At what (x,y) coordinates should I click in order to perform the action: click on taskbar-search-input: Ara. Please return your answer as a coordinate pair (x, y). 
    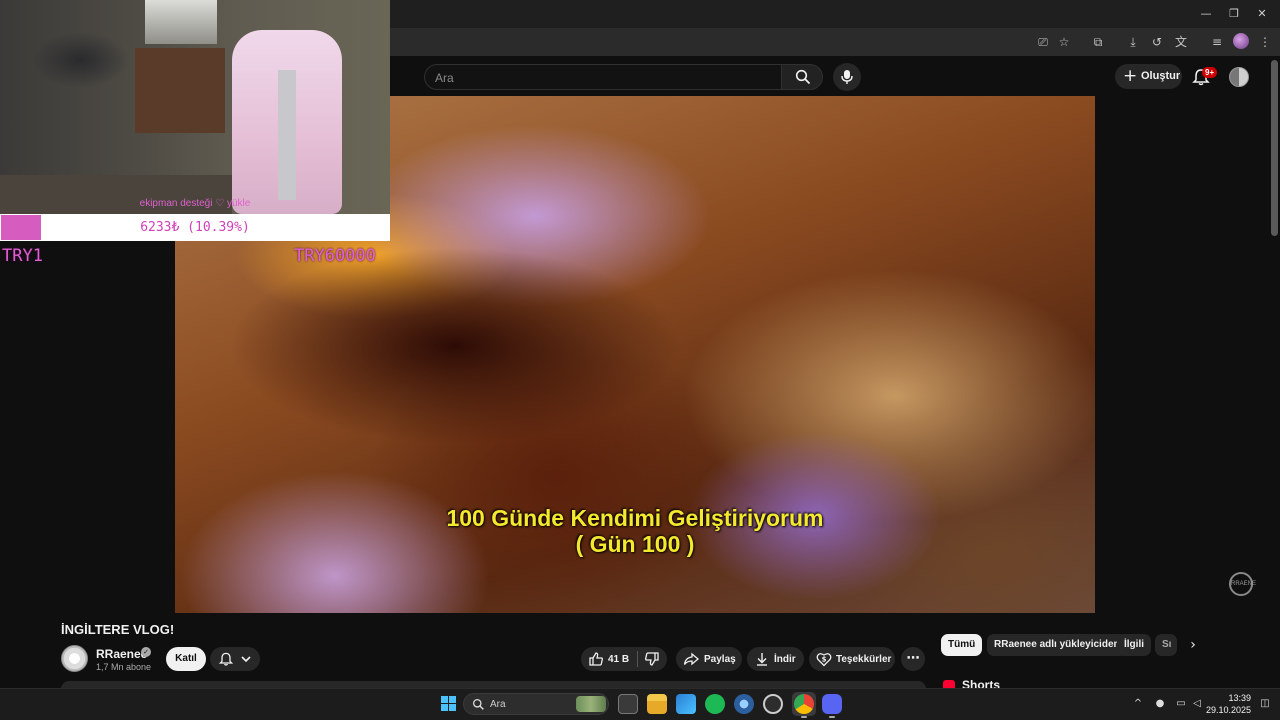
    Looking at the image, I should click on (536, 704).